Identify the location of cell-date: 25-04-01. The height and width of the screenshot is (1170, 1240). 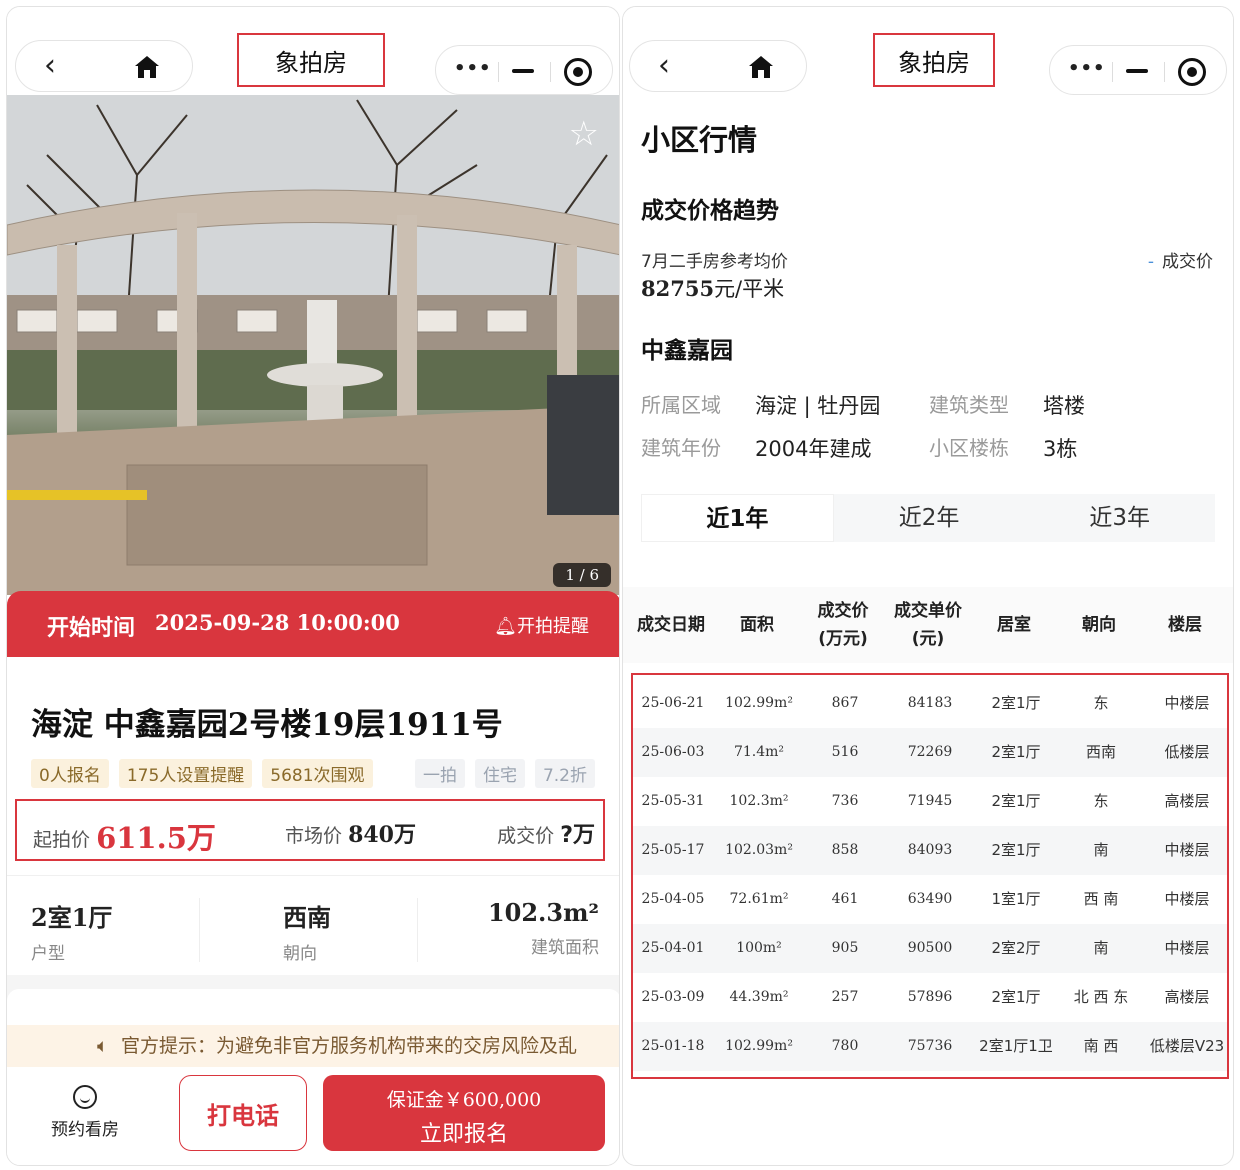
(673, 948).